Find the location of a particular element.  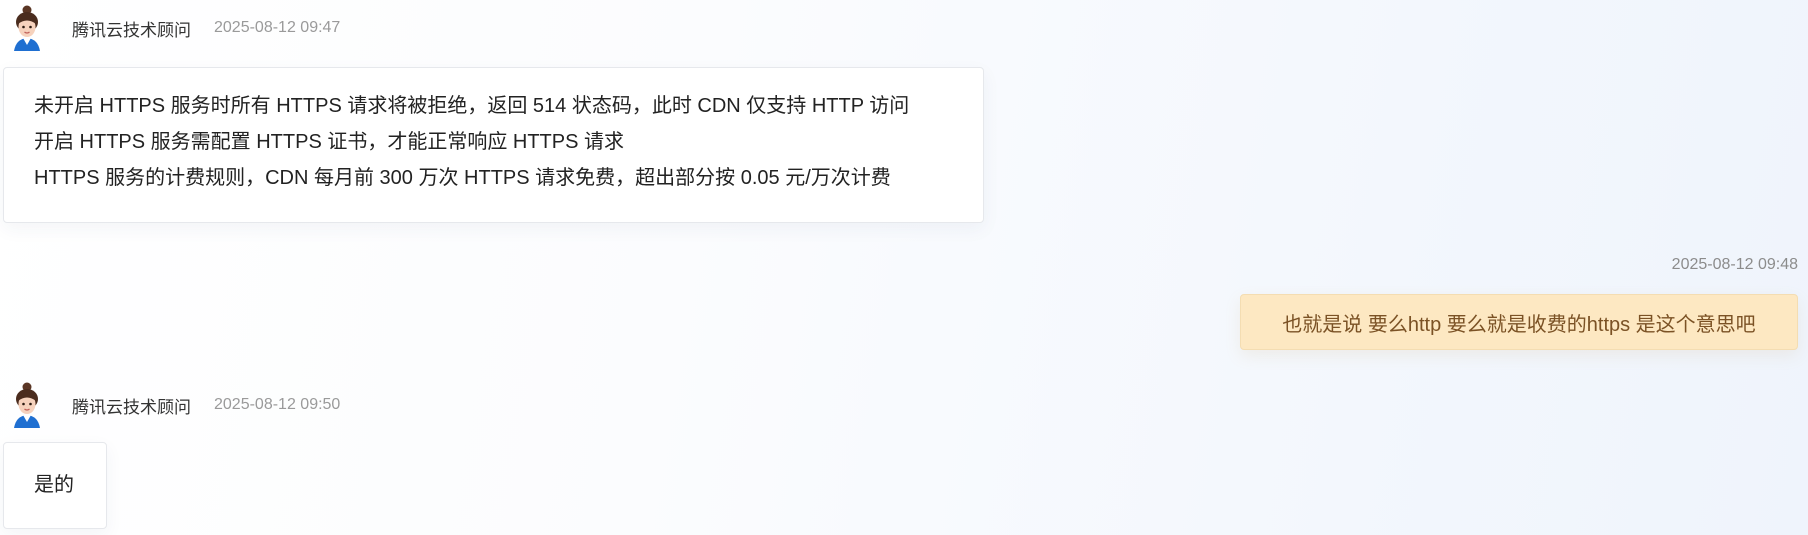

user-message-bubble: 也就是说 要么http 要么就是收费的https 是这个意思吧 is located at coordinates (1519, 322).